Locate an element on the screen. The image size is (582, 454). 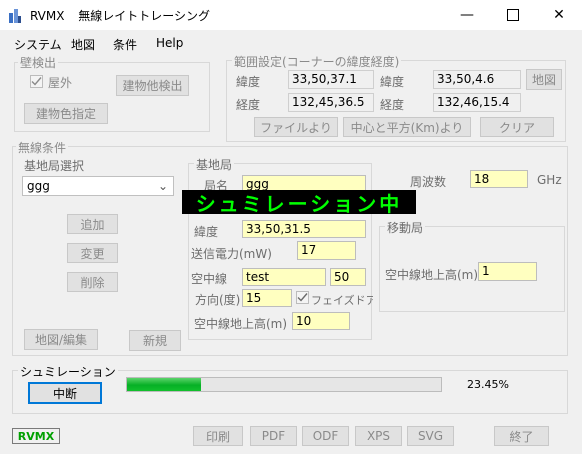
lat1-field: 33,50,37.1 is located at coordinates (331, 79).